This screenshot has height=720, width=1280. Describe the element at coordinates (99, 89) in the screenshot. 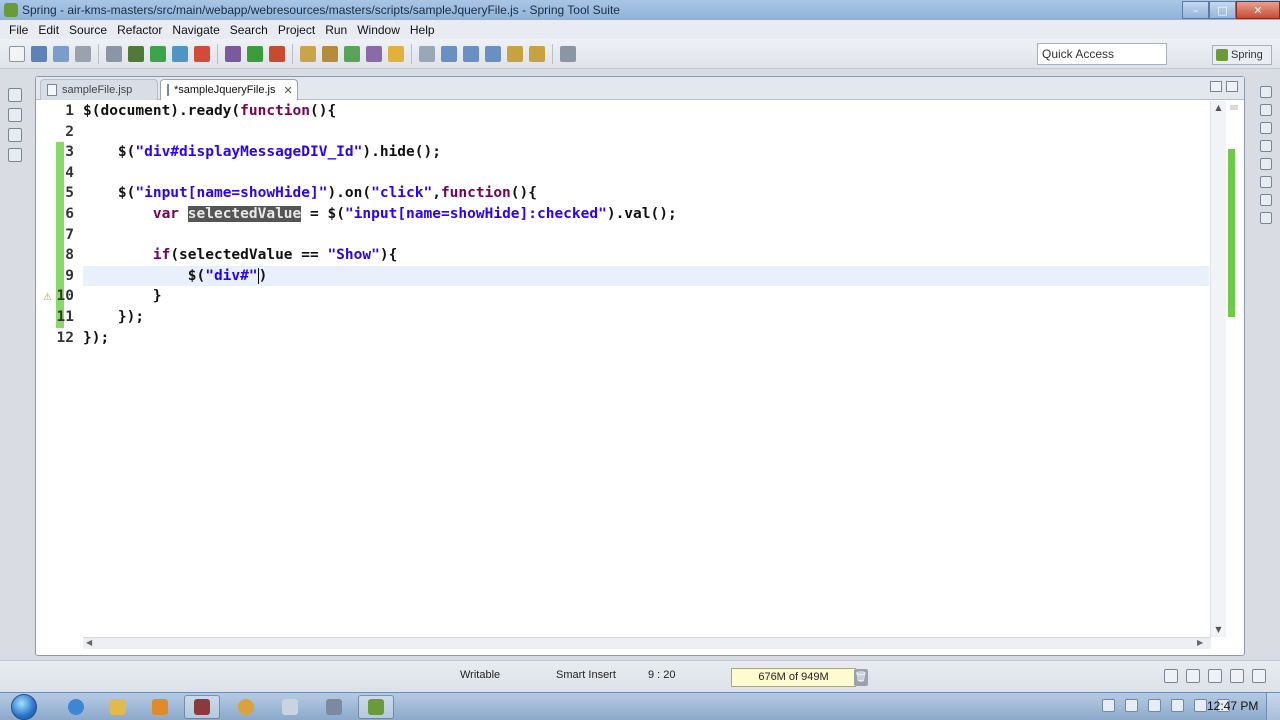

I see `tab-sample-file-jsp: sampleFile.jsp` at that location.